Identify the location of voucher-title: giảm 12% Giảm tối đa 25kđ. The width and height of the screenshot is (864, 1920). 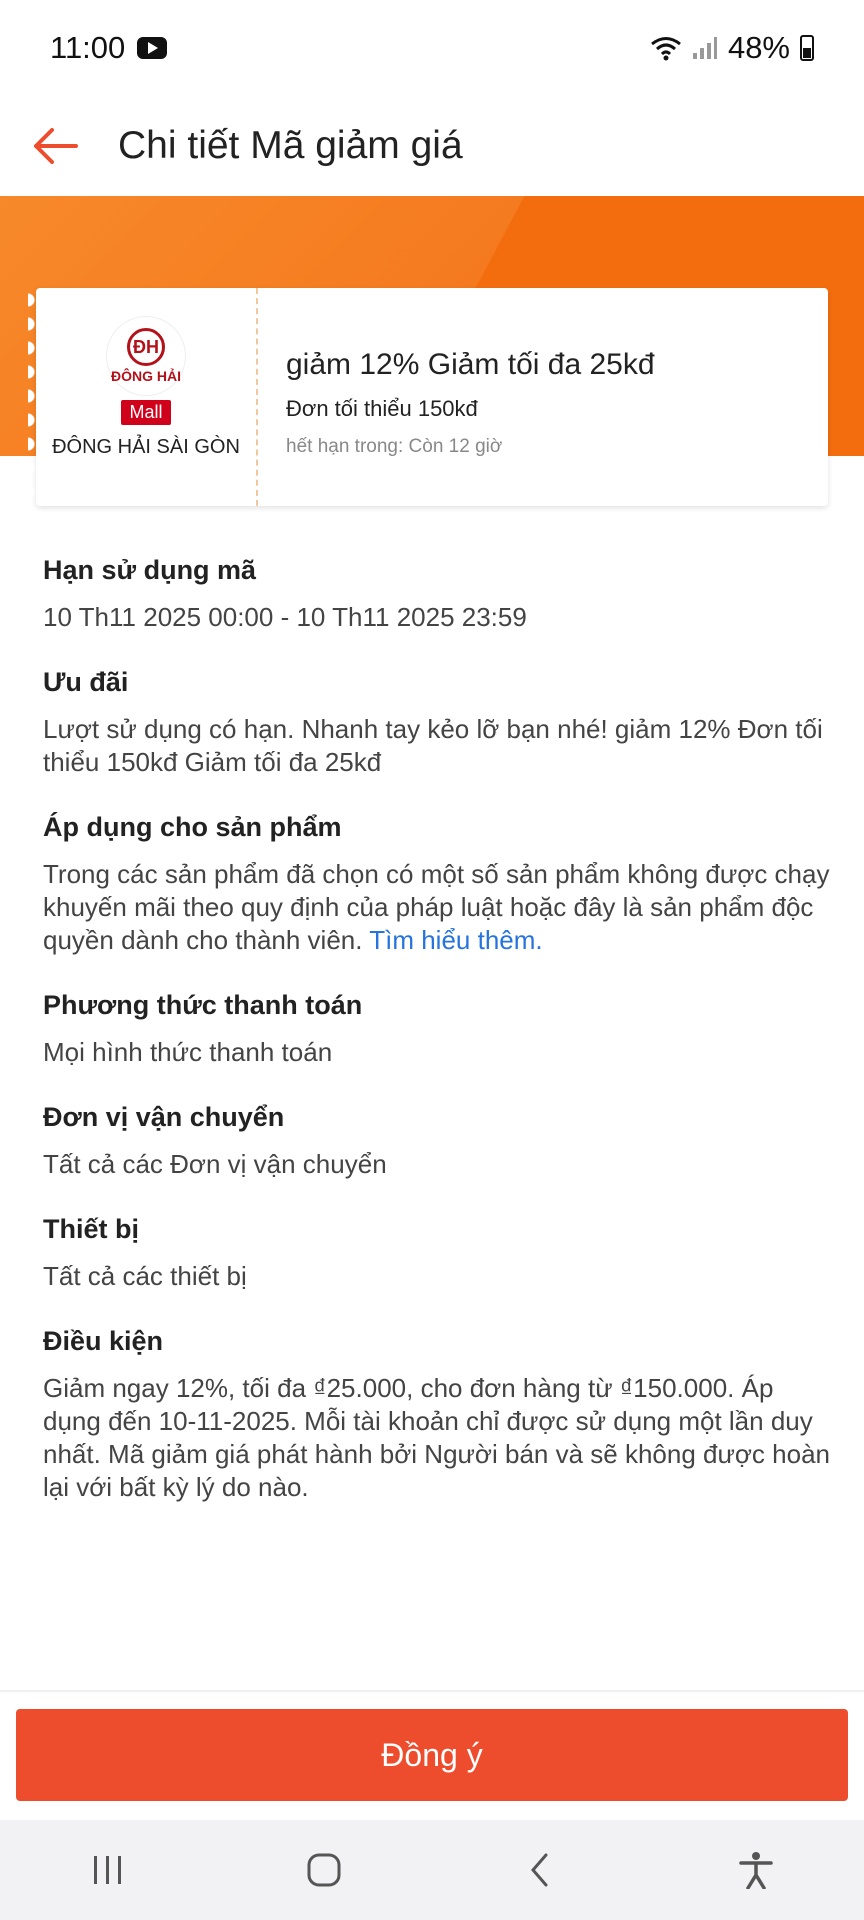
(470, 364).